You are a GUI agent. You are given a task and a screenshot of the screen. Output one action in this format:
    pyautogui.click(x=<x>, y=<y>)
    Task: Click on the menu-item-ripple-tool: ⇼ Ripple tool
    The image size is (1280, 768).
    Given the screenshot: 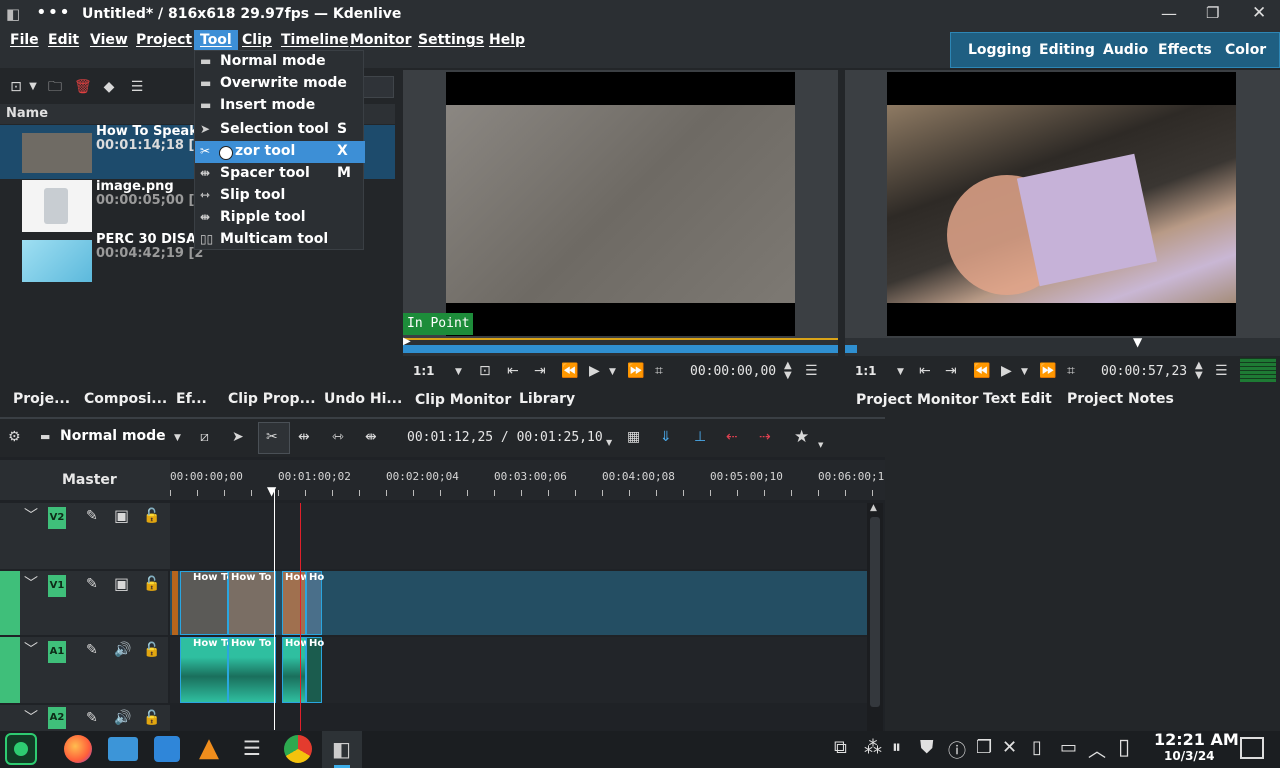 What is the action you would take?
    pyautogui.click(x=280, y=218)
    